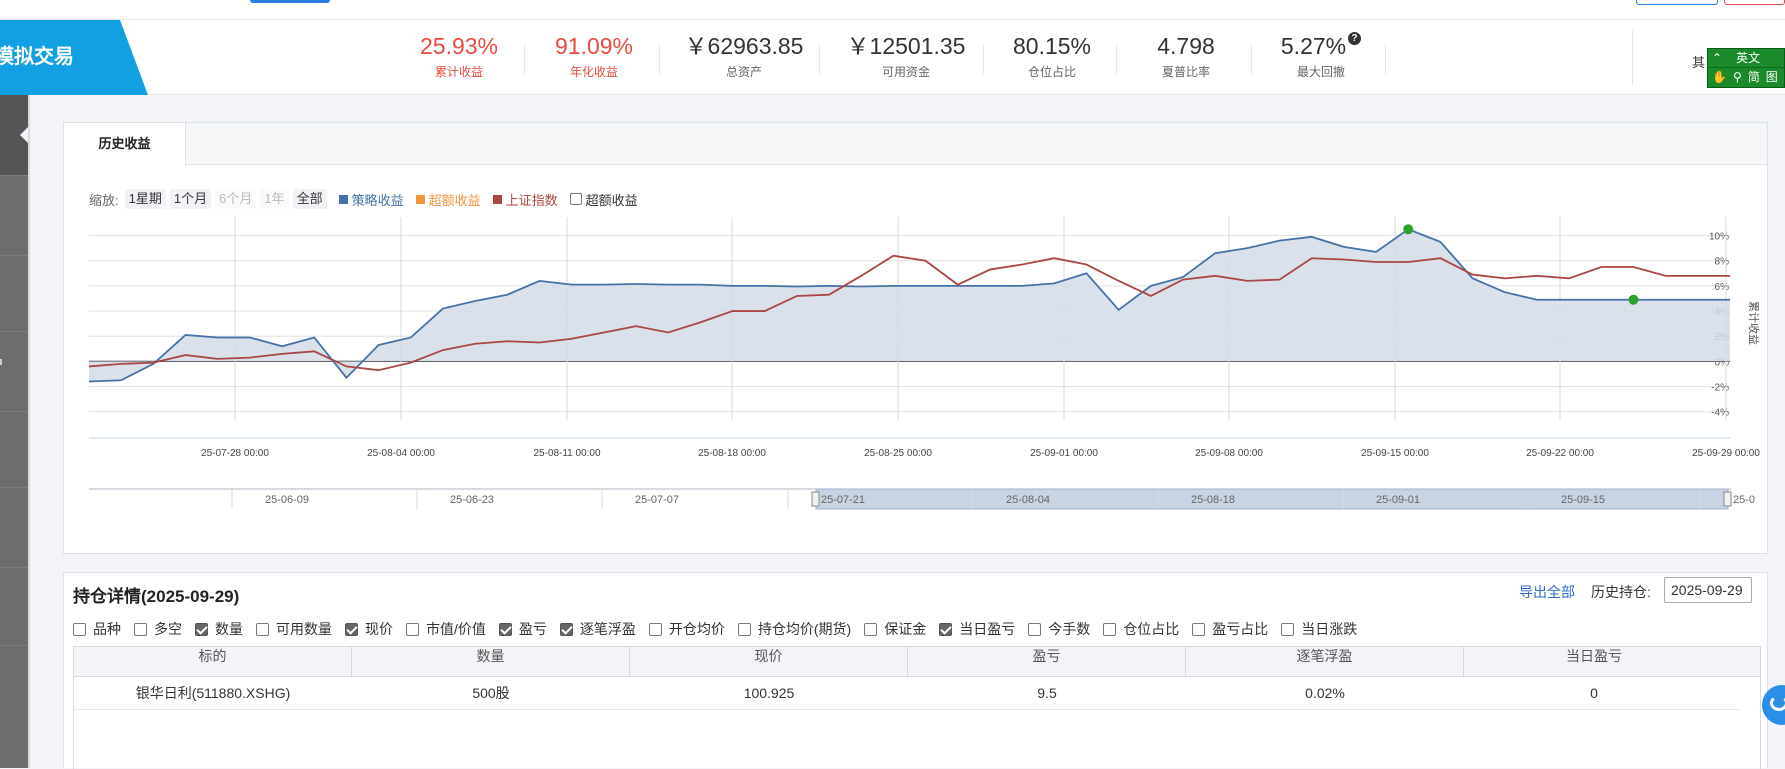 Image resolution: width=1785 pixels, height=769 pixels. I want to click on column-toggle: 盈亏, so click(522, 629).